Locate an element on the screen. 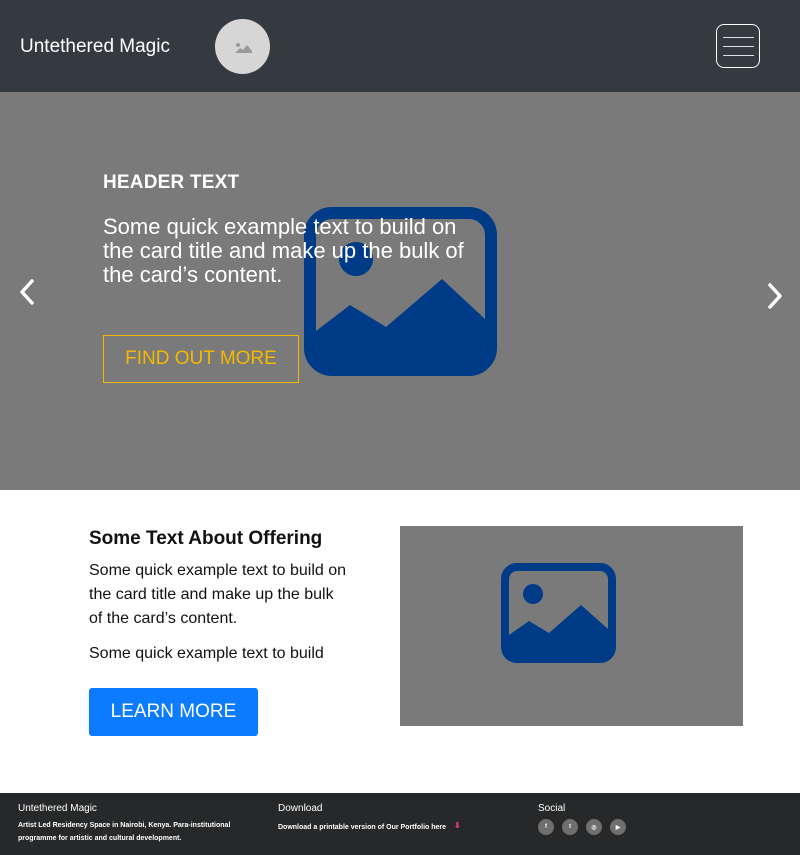 The image size is (800, 855). navbar: Untethered Magic is located at coordinates (400, 46).